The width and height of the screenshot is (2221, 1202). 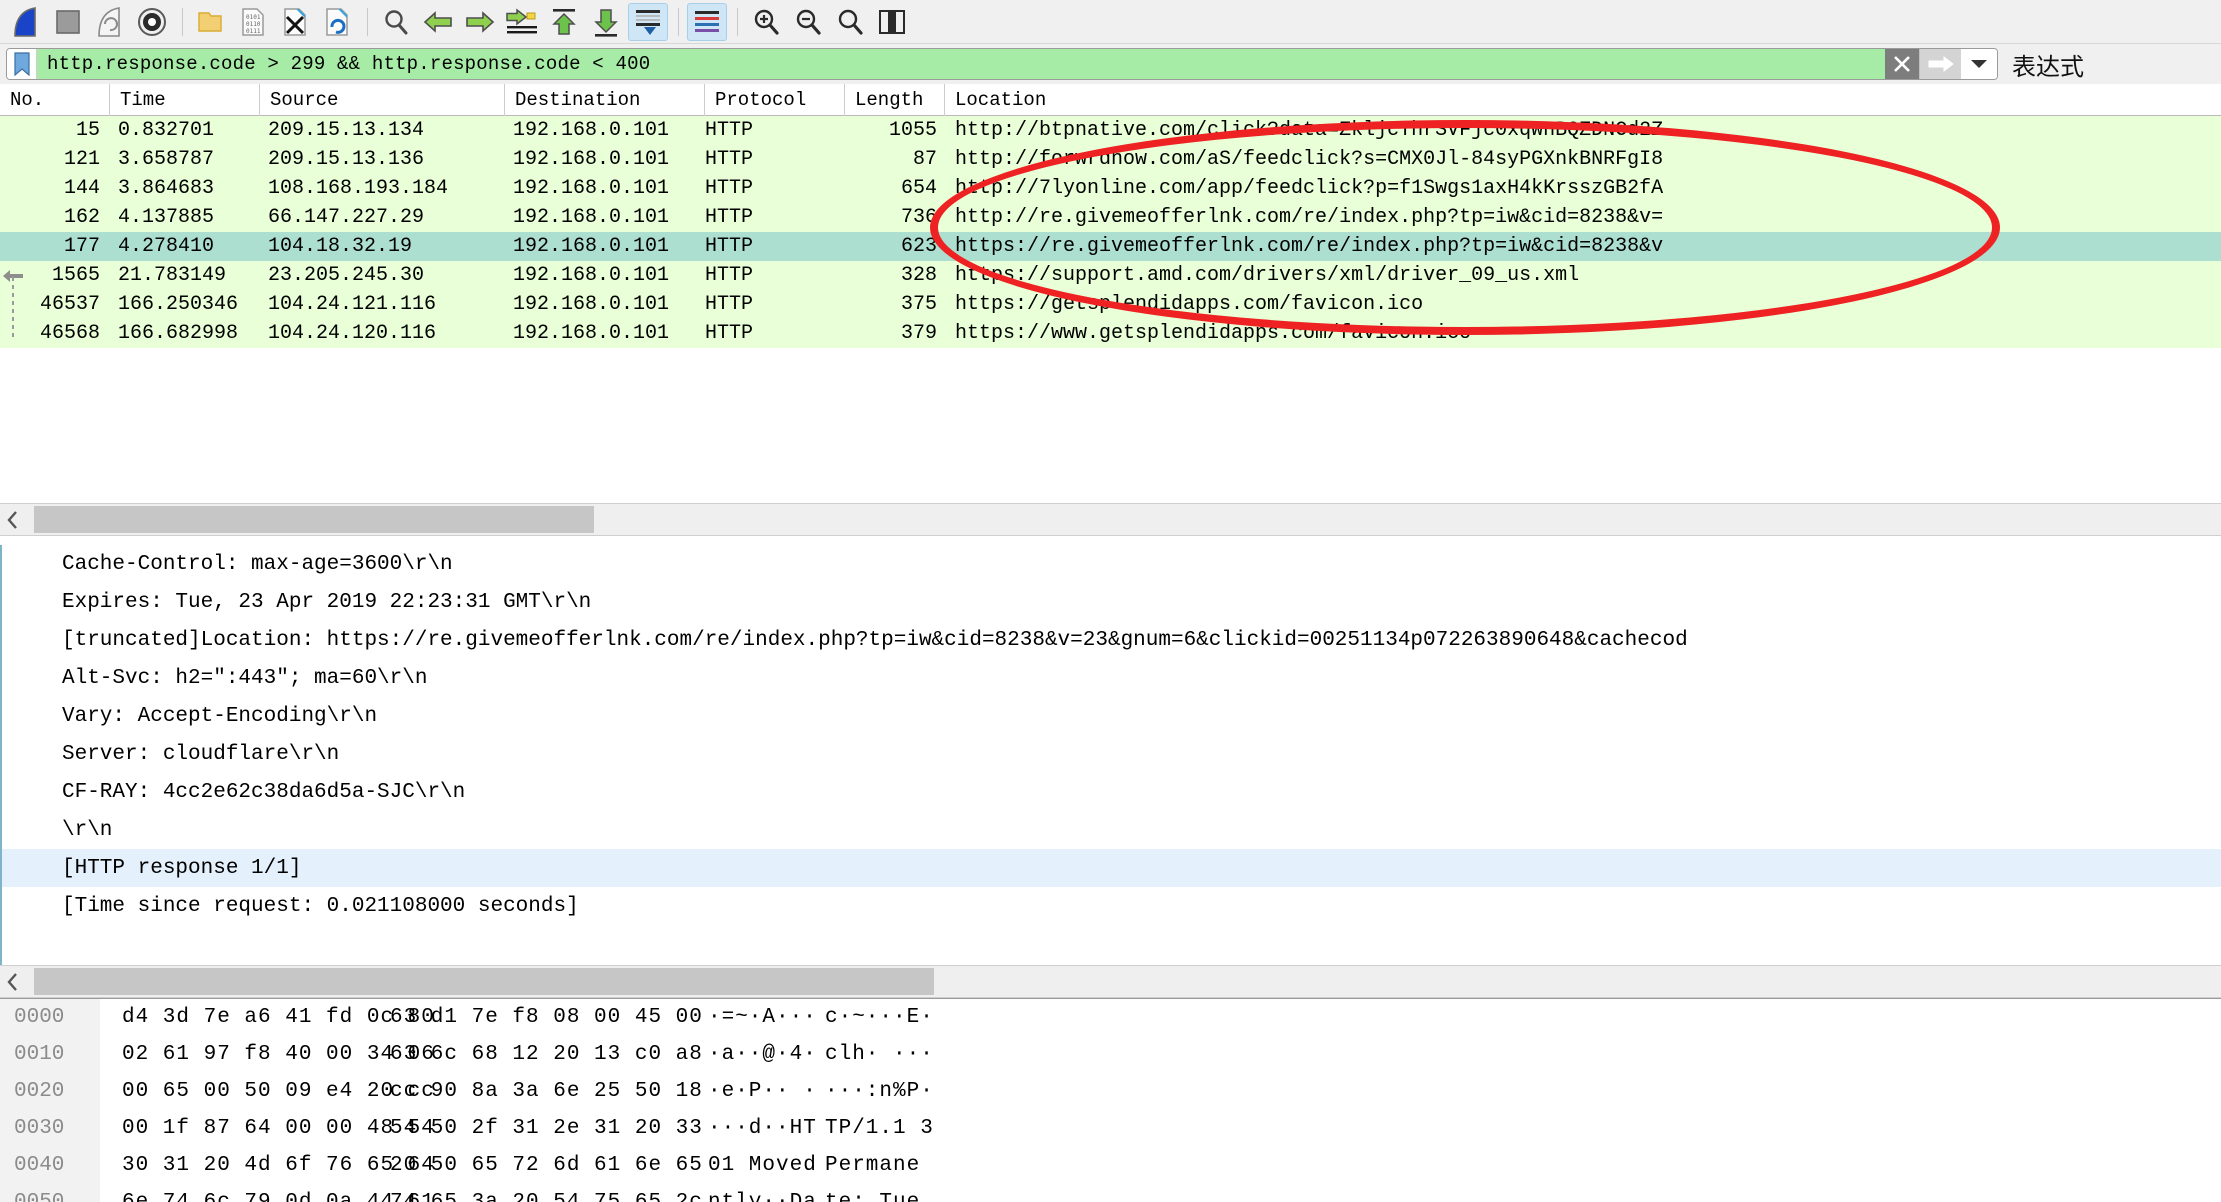 What do you see at coordinates (166, 217) in the screenshot?
I see `packet-time: 4.137885` at bounding box center [166, 217].